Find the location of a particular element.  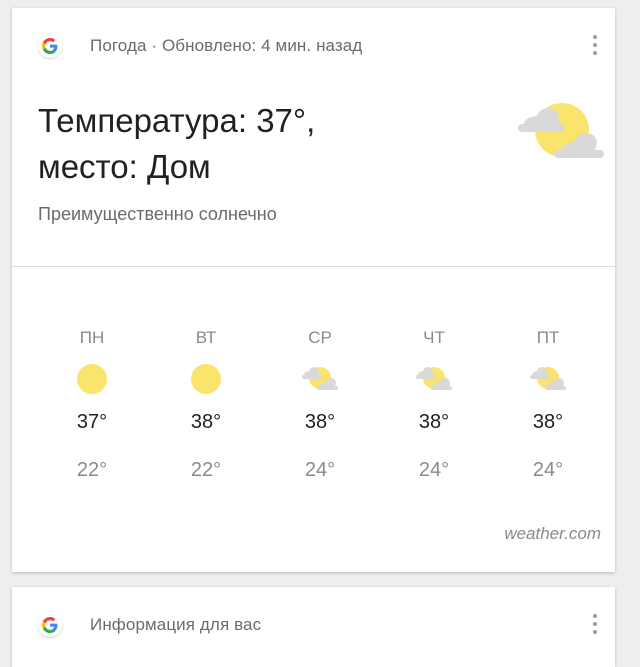

weather-condition: Преимущественно солнечно is located at coordinates (157, 214).